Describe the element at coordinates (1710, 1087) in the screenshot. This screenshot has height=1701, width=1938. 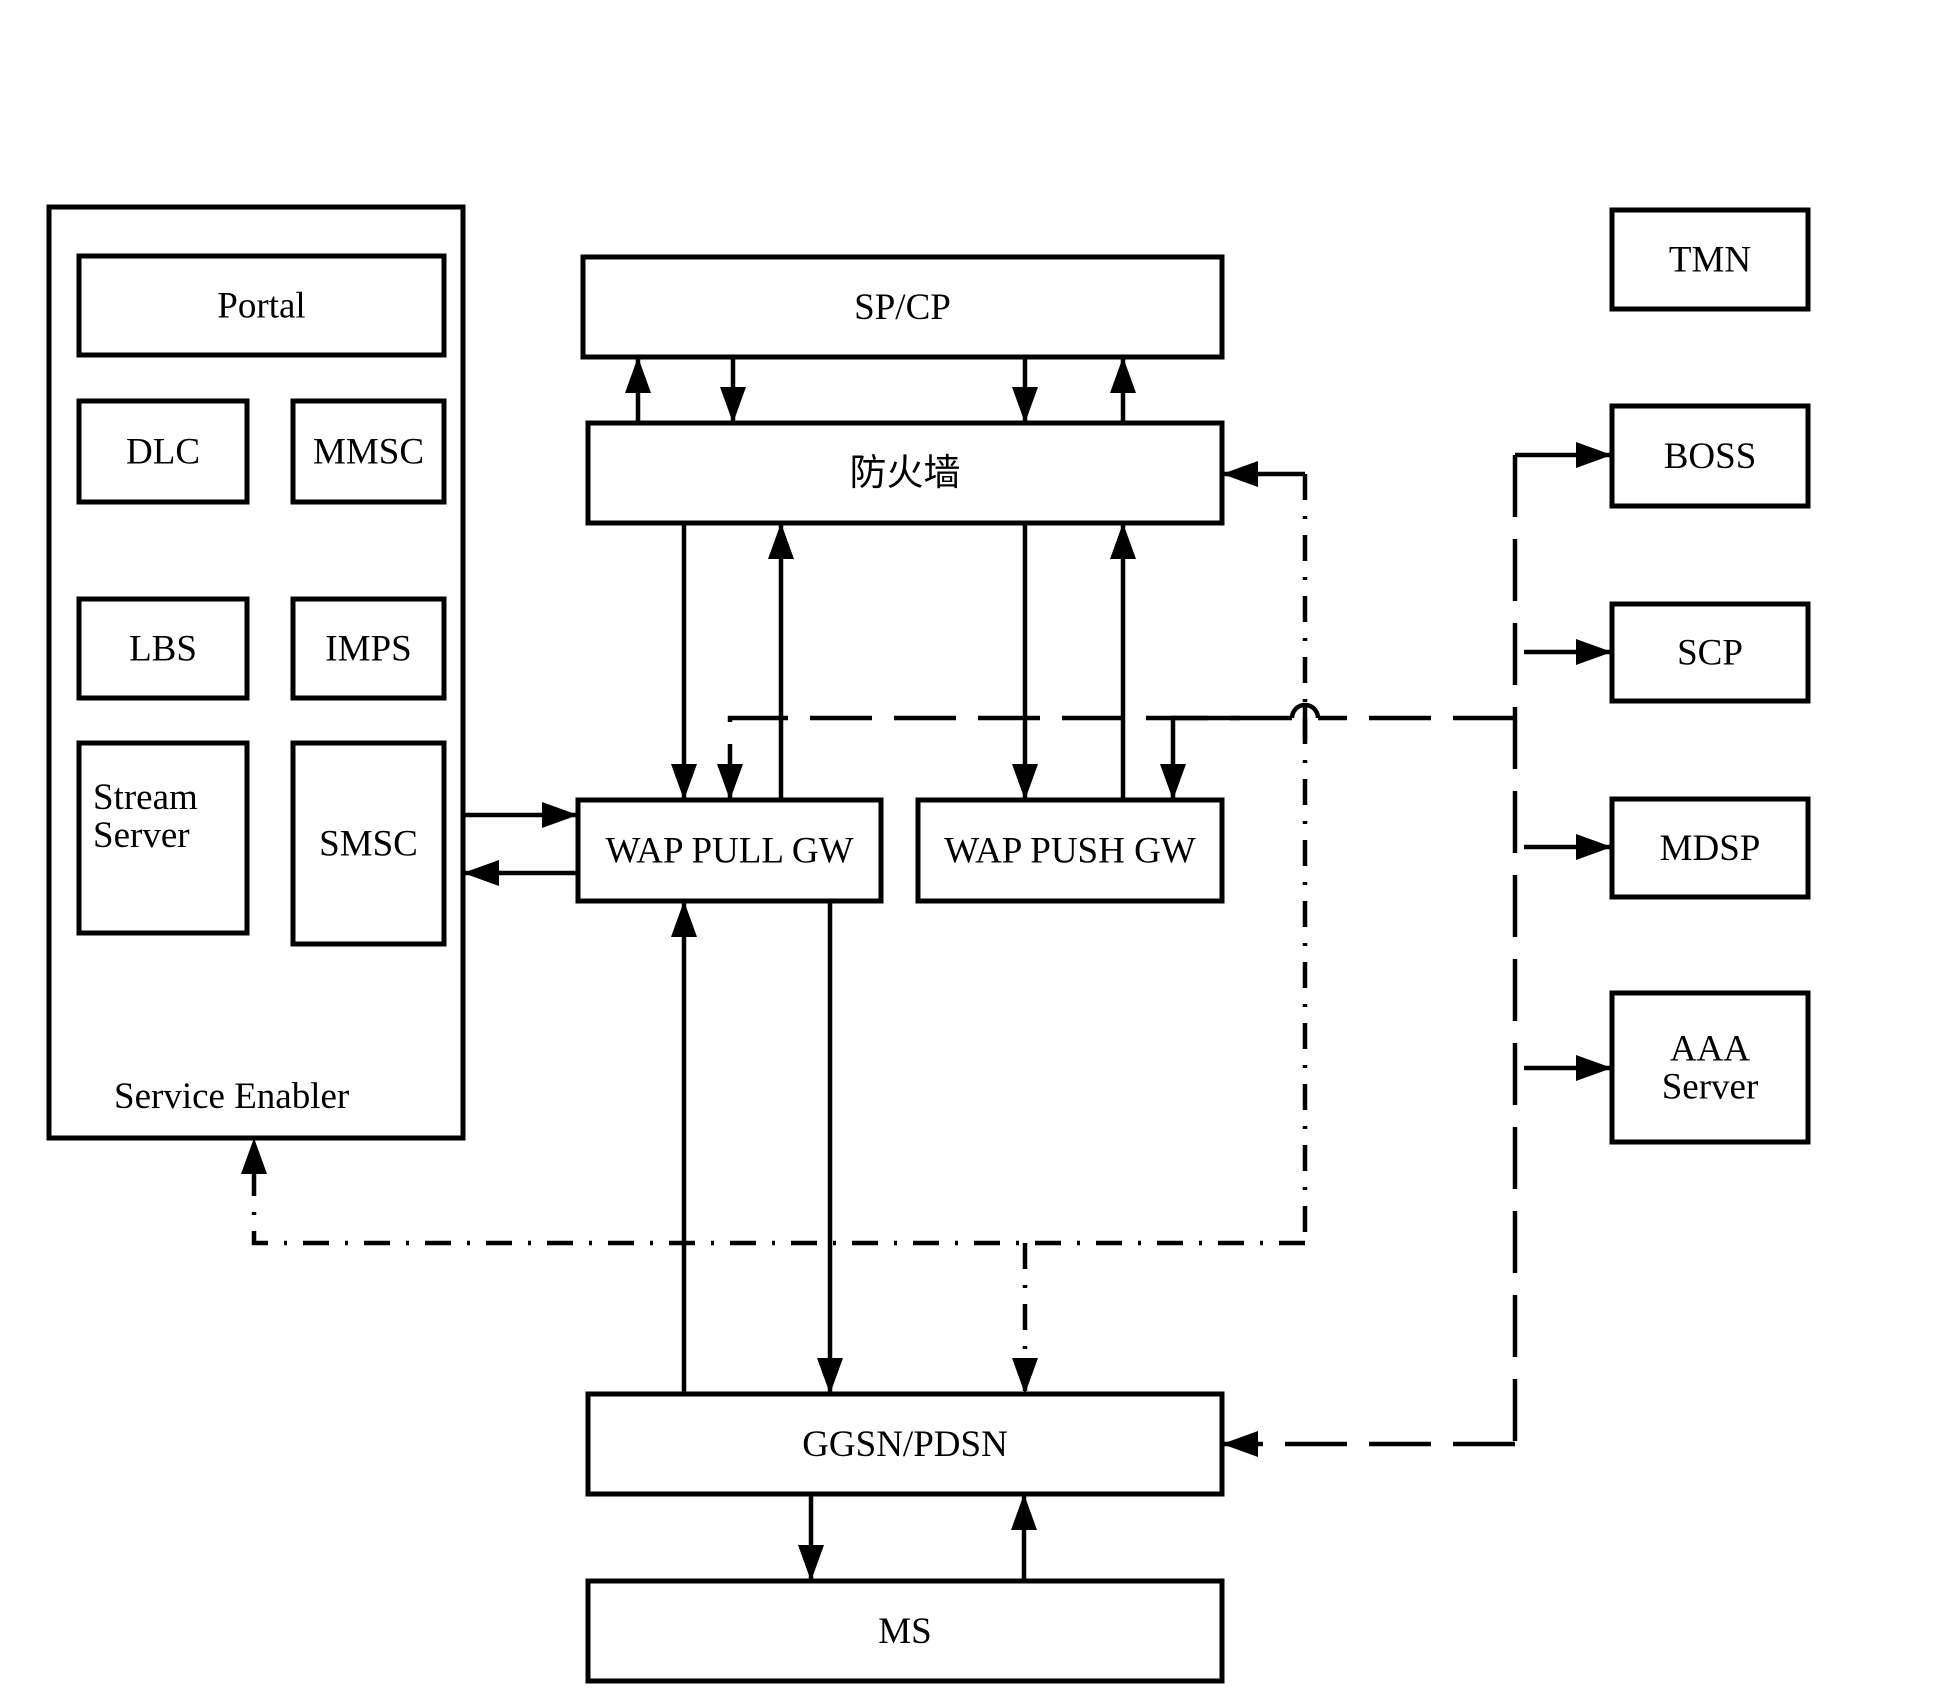
I see `aaa-server-label: Server` at that location.